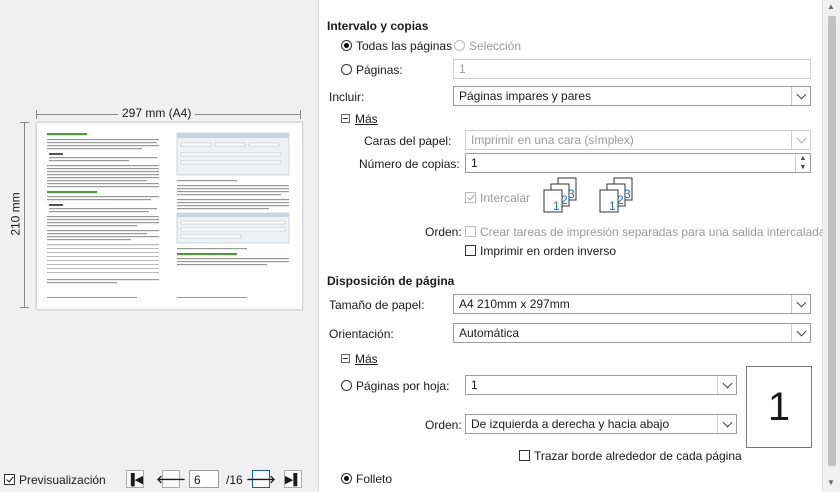  What do you see at coordinates (638, 456) in the screenshot?
I see `draw-border-label: Trazar borde alrededor de cada página` at bounding box center [638, 456].